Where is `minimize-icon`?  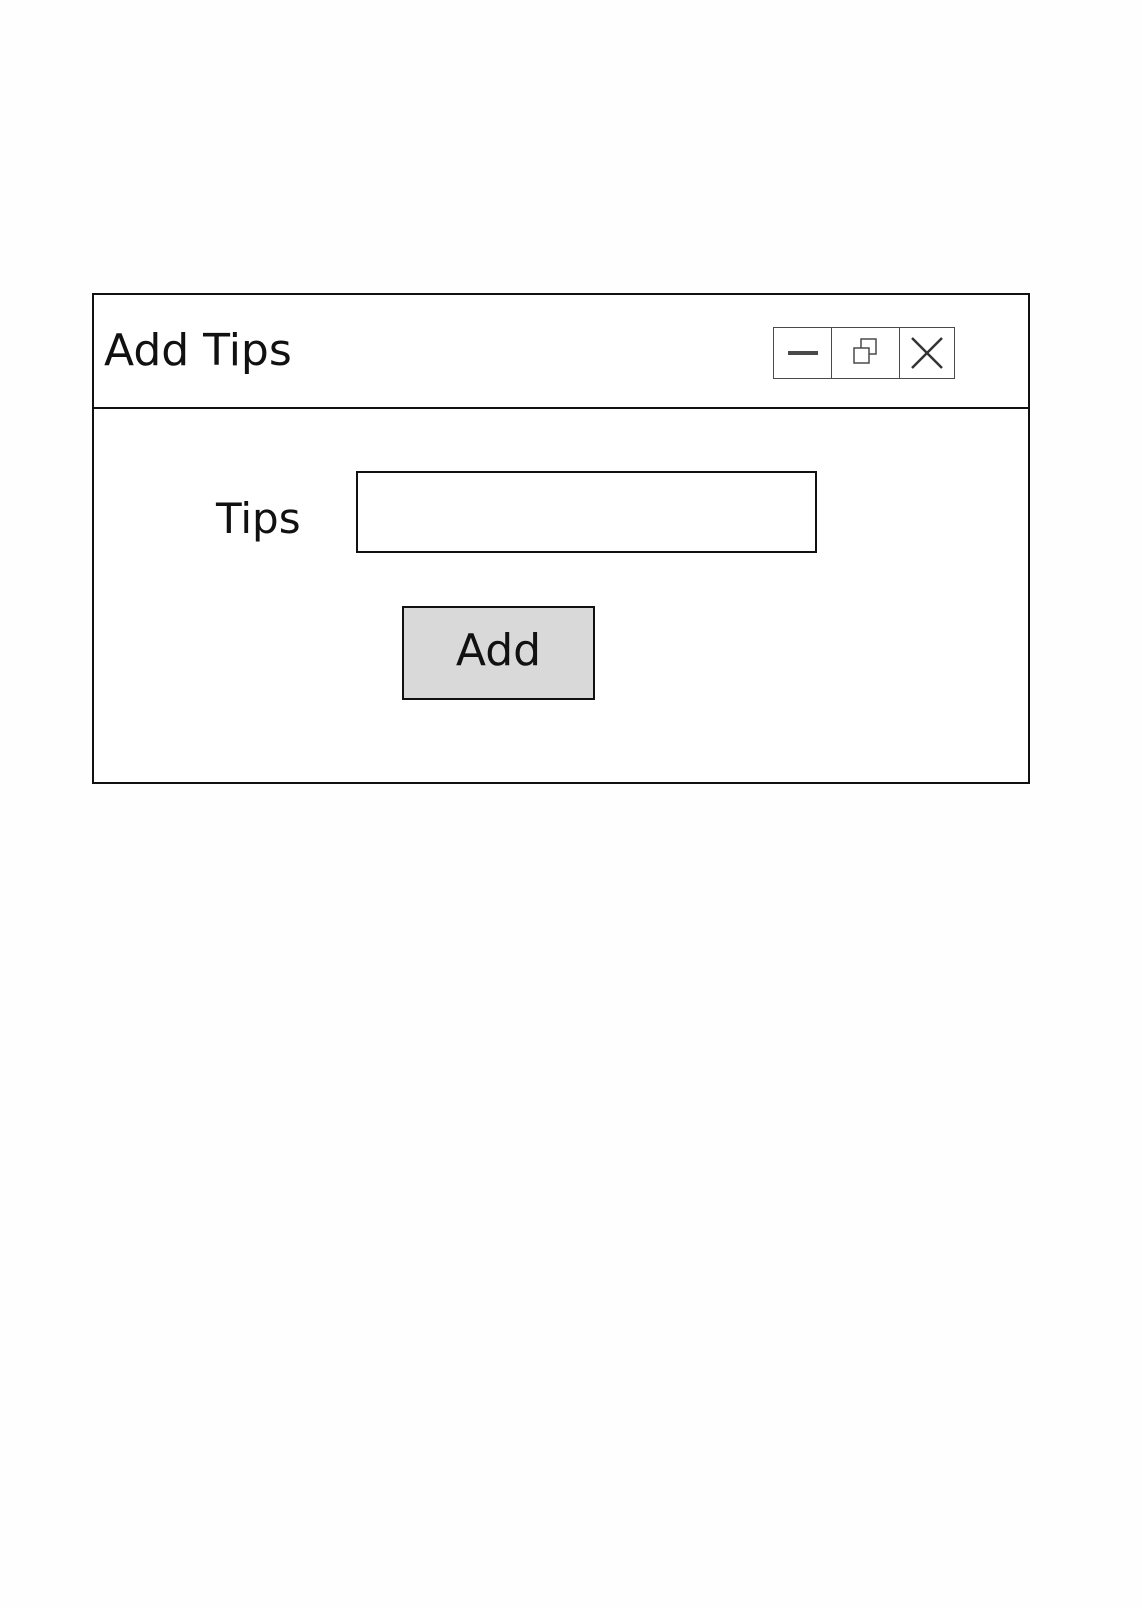 minimize-icon is located at coordinates (802, 353).